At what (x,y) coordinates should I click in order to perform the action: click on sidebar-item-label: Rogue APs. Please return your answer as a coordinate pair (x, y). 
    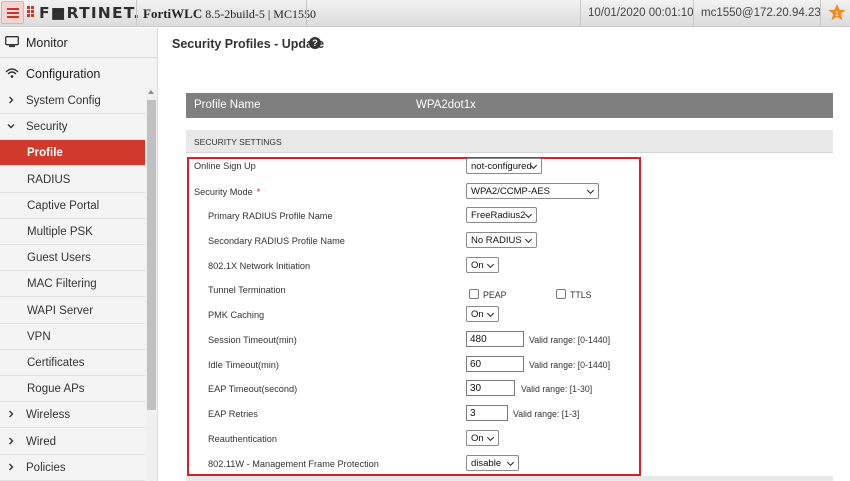
    Looking at the image, I should click on (56, 389).